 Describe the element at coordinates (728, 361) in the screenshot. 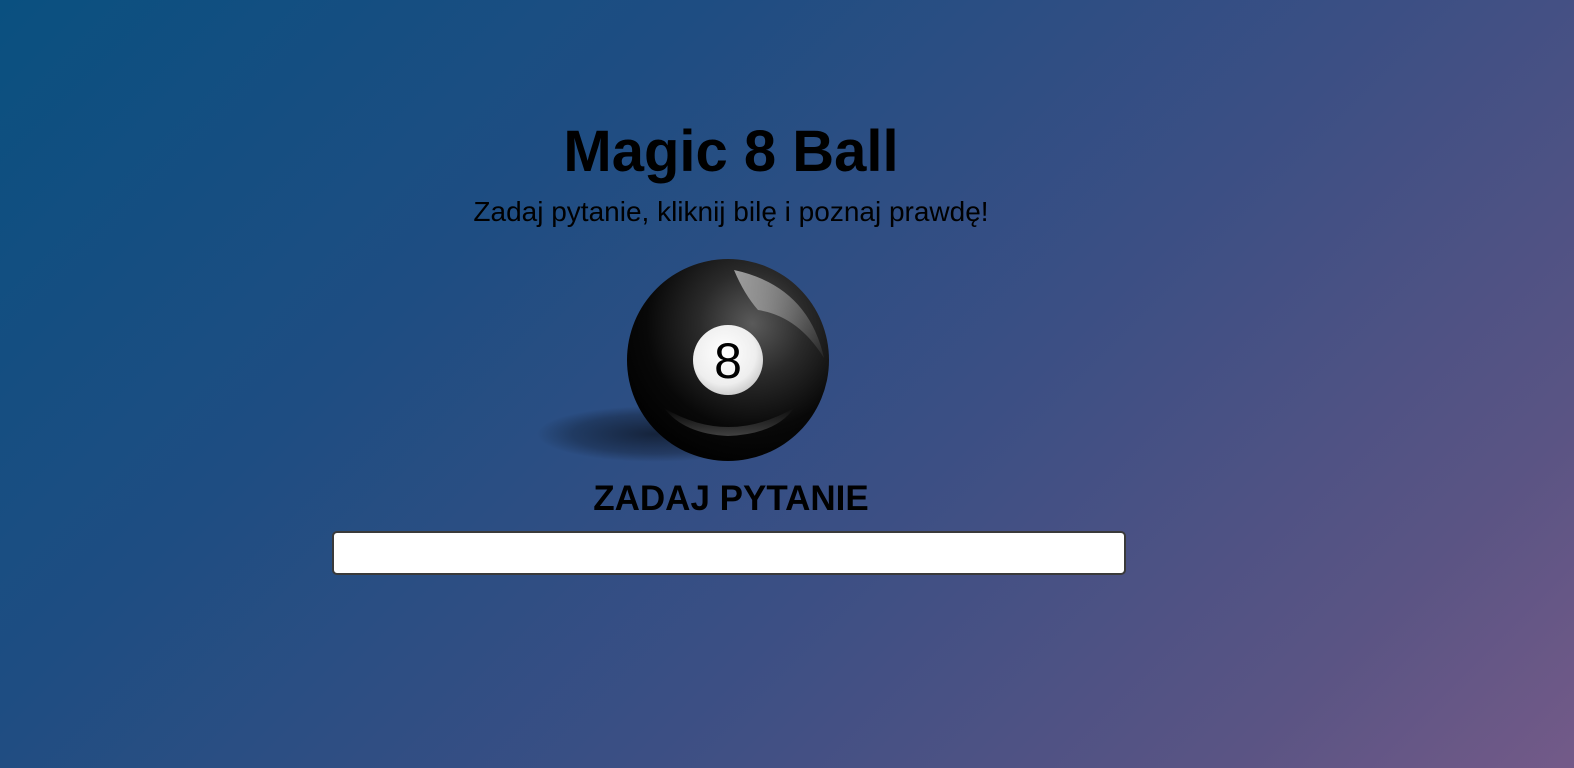

I see `ball-number: 8` at that location.